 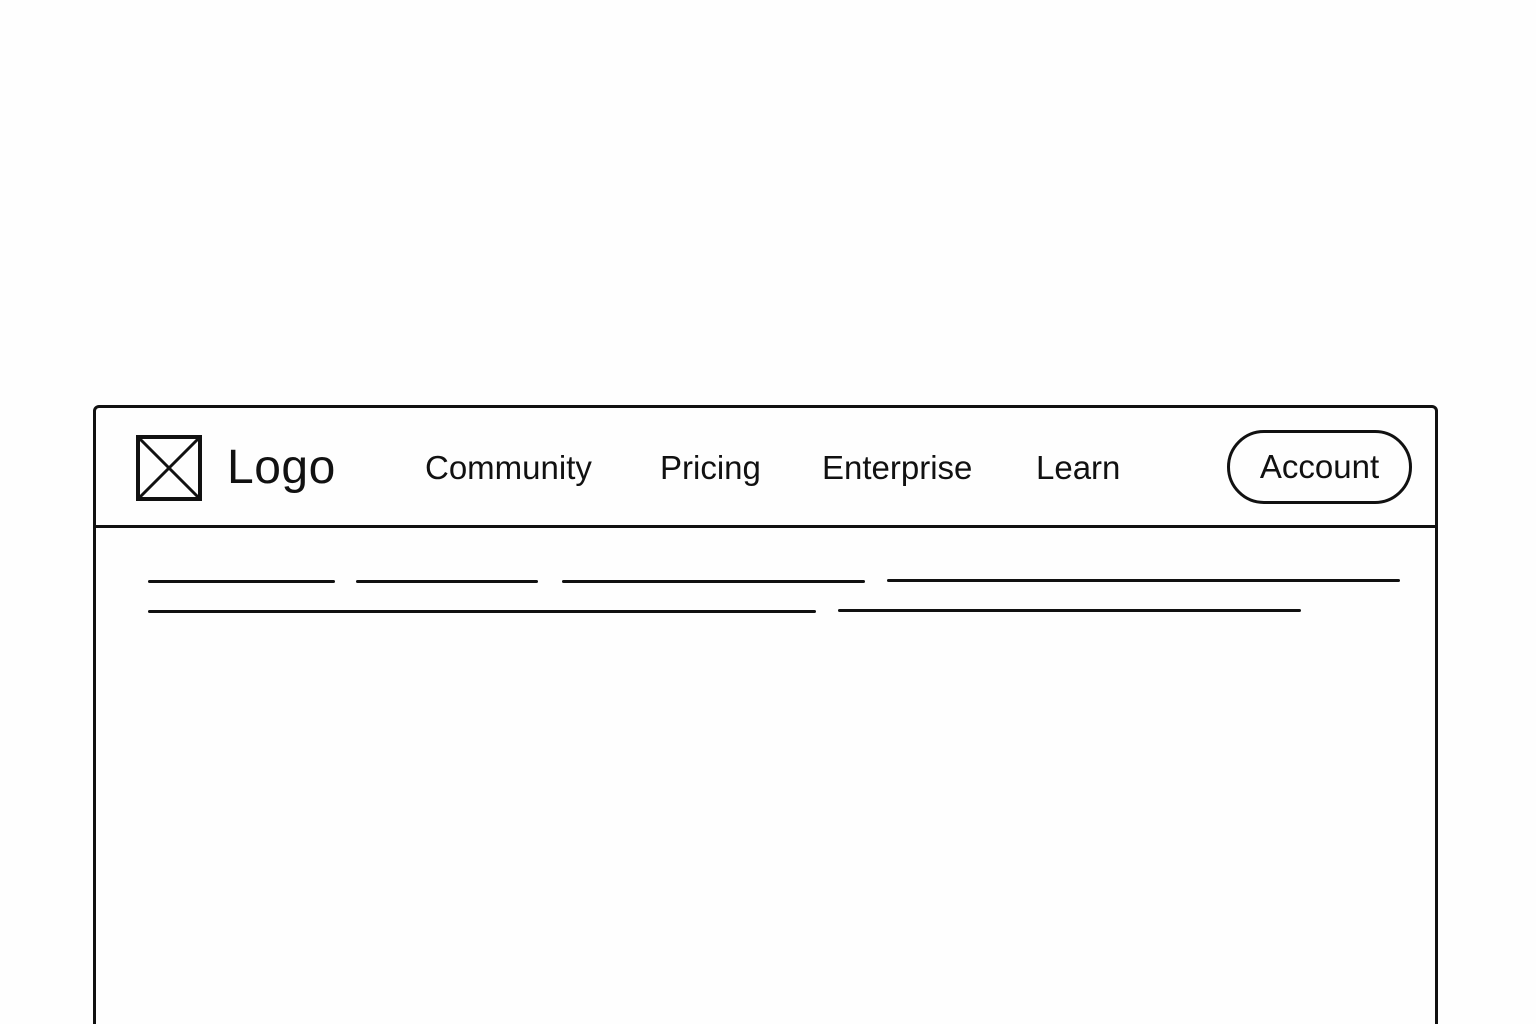 What do you see at coordinates (710, 468) in the screenshot?
I see `nav-link-pricing: Pricing` at bounding box center [710, 468].